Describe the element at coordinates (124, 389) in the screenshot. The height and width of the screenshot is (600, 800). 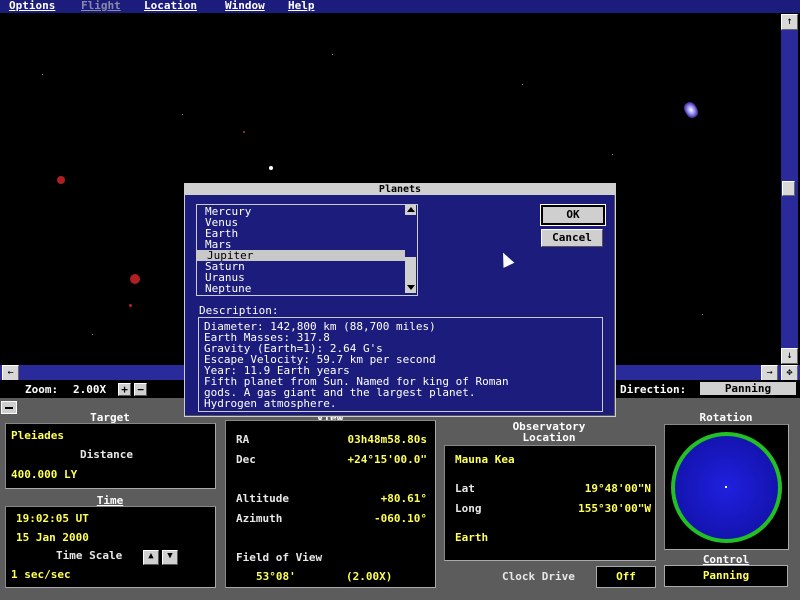
I see `zoom-in-button: +` at that location.